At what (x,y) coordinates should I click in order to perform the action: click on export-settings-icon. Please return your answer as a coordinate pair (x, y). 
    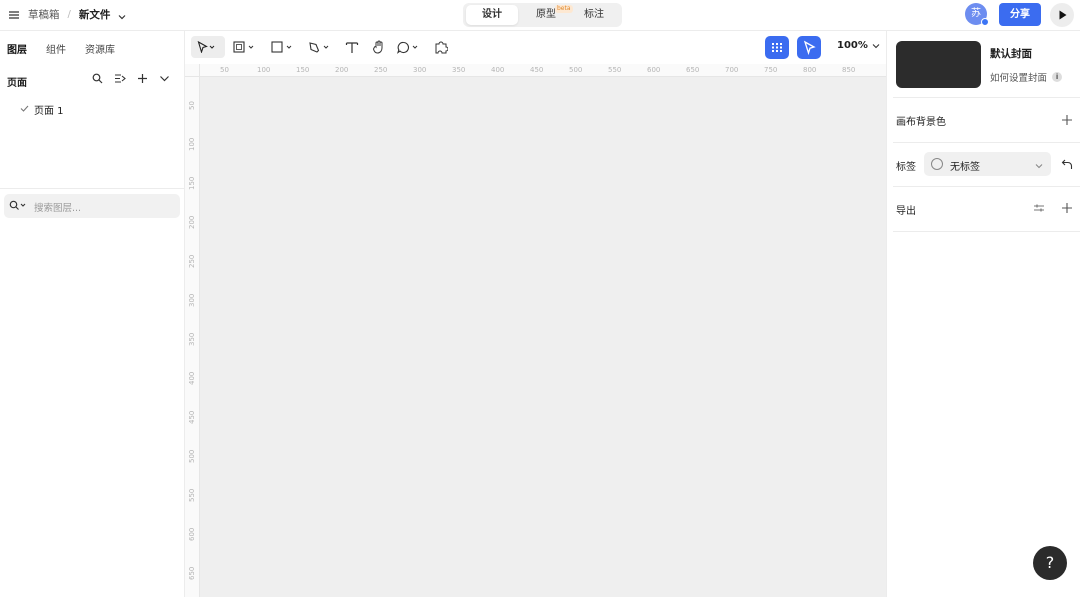
    Looking at the image, I should click on (1039, 209).